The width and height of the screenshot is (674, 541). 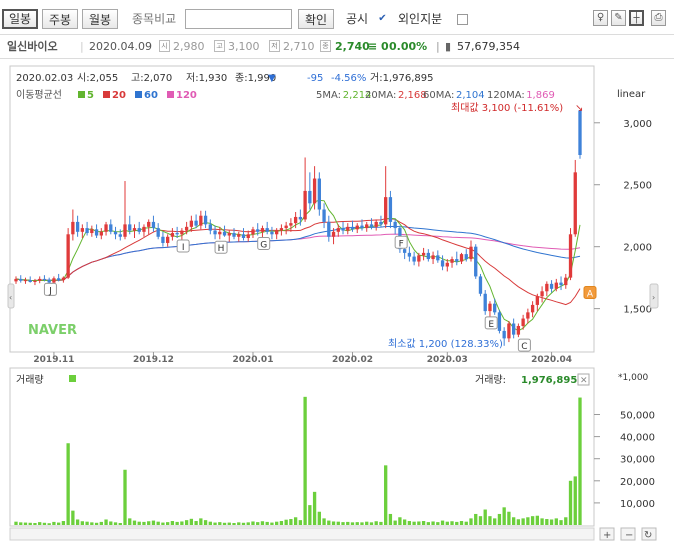 What do you see at coordinates (618, 18) in the screenshot?
I see `pencil-icon: ✎` at bounding box center [618, 18].